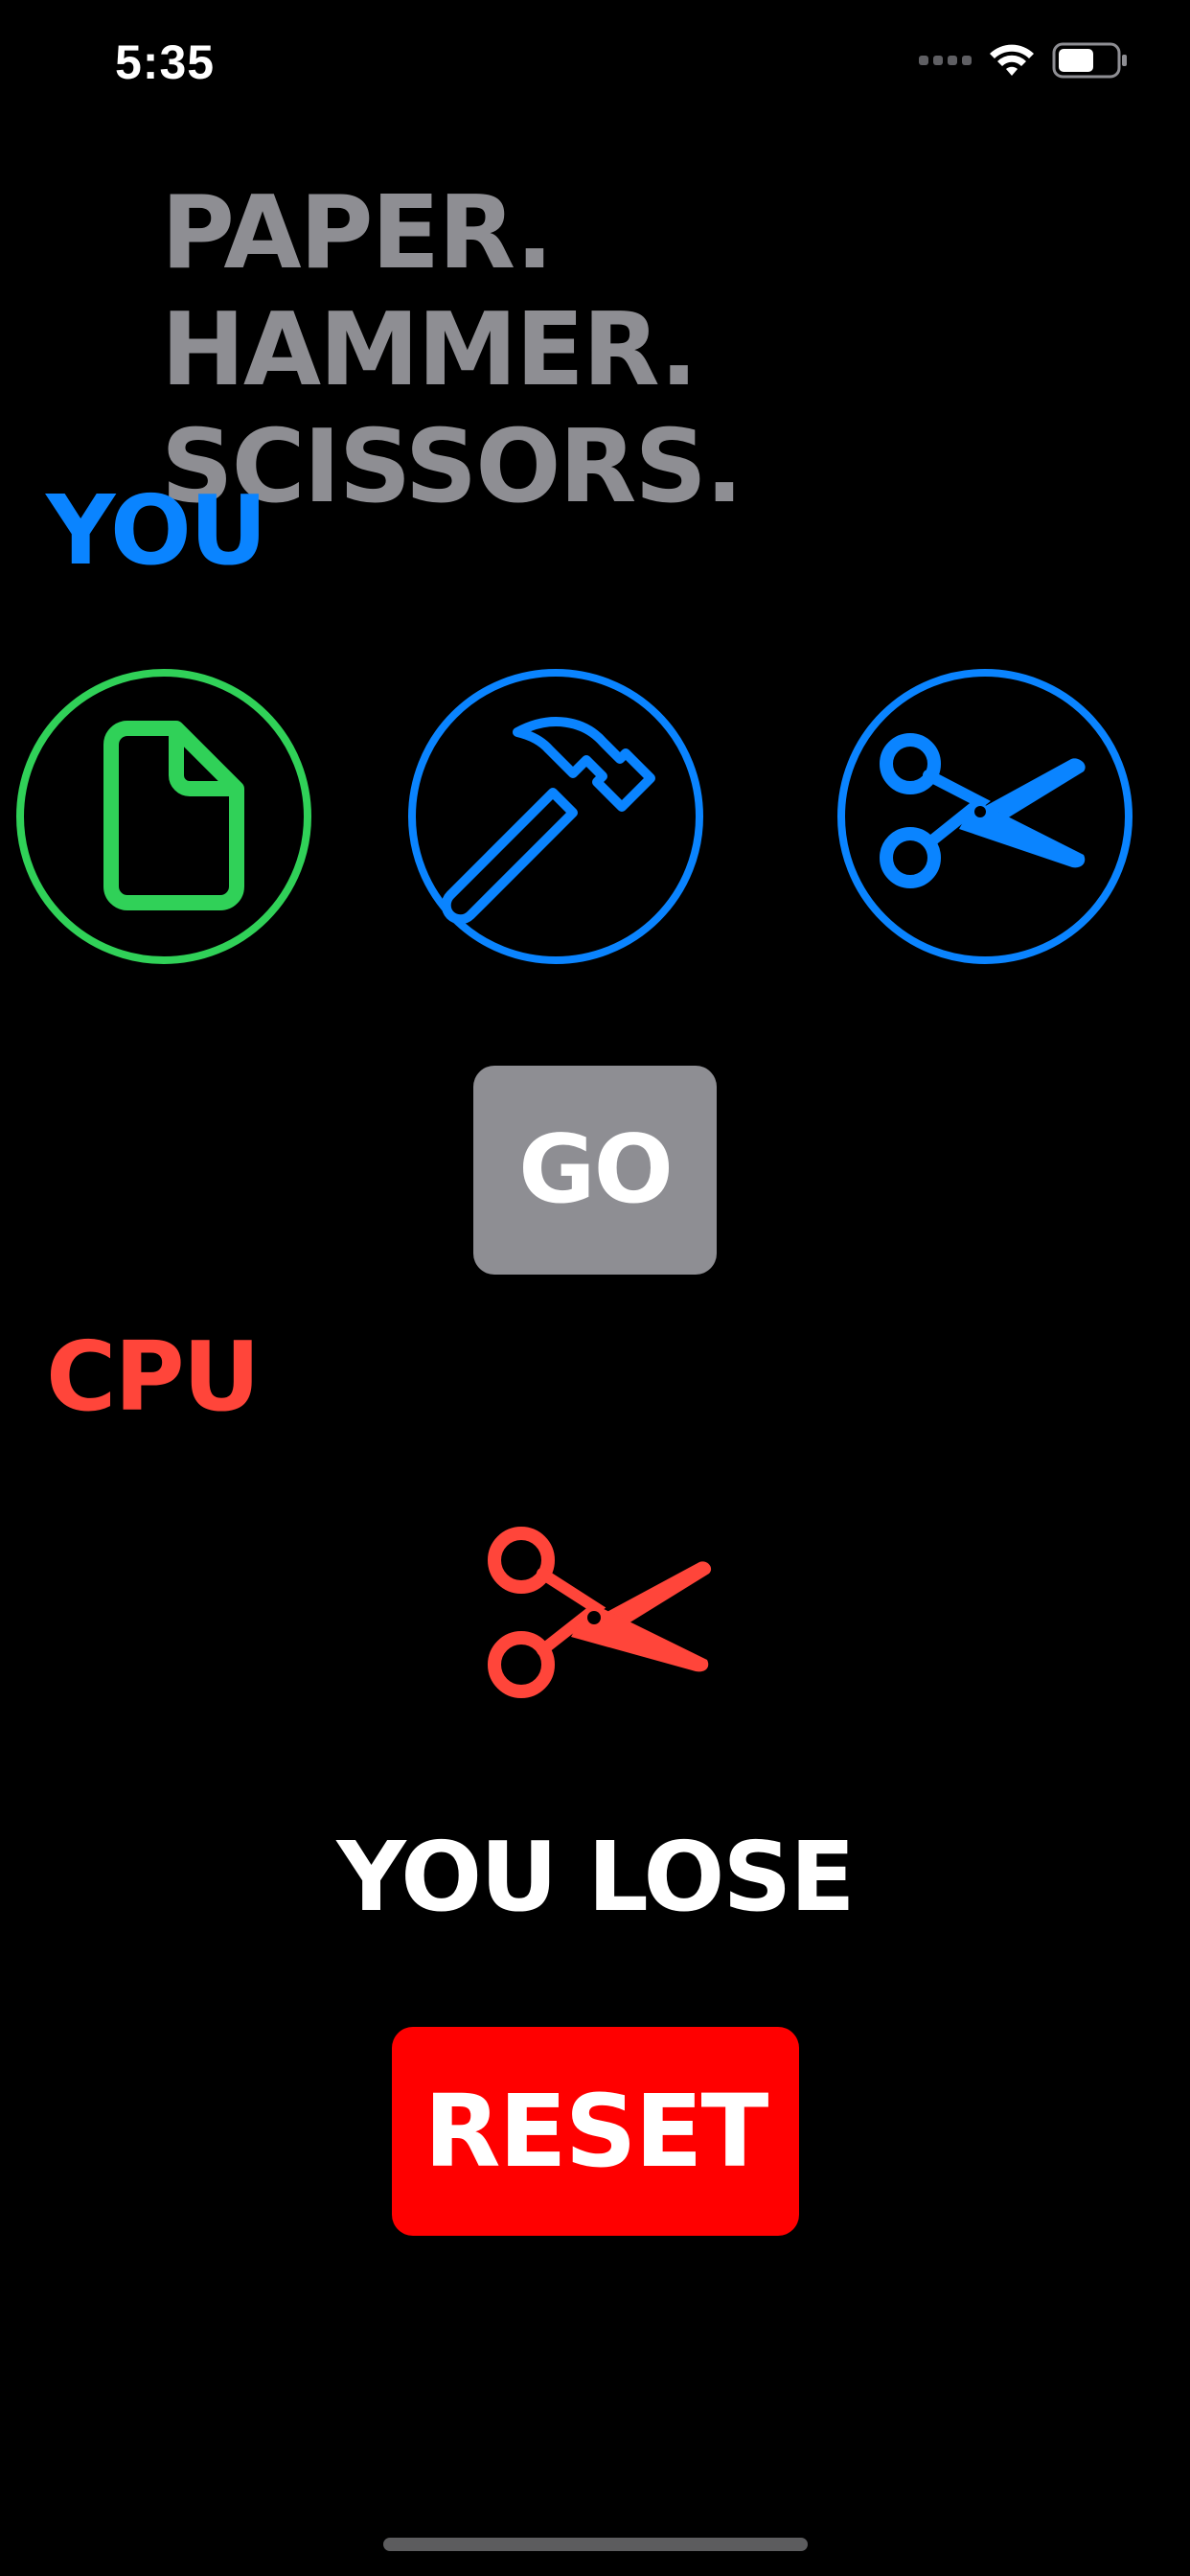 Image resolution: width=1190 pixels, height=2576 pixels. I want to click on cpu-label: CPU, so click(154, 1377).